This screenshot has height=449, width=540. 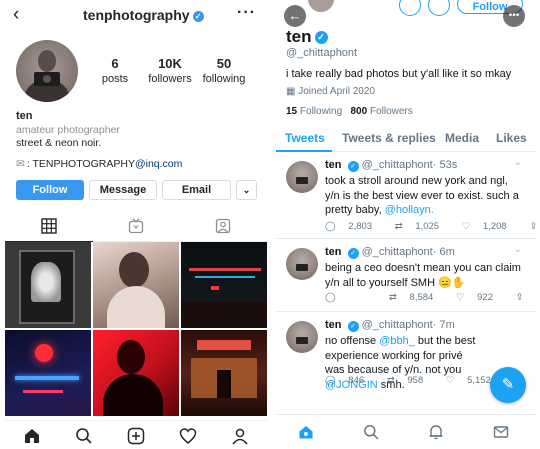 What do you see at coordinates (158, 164) in the screenshot?
I see `email-domain-link: @inq.com` at bounding box center [158, 164].